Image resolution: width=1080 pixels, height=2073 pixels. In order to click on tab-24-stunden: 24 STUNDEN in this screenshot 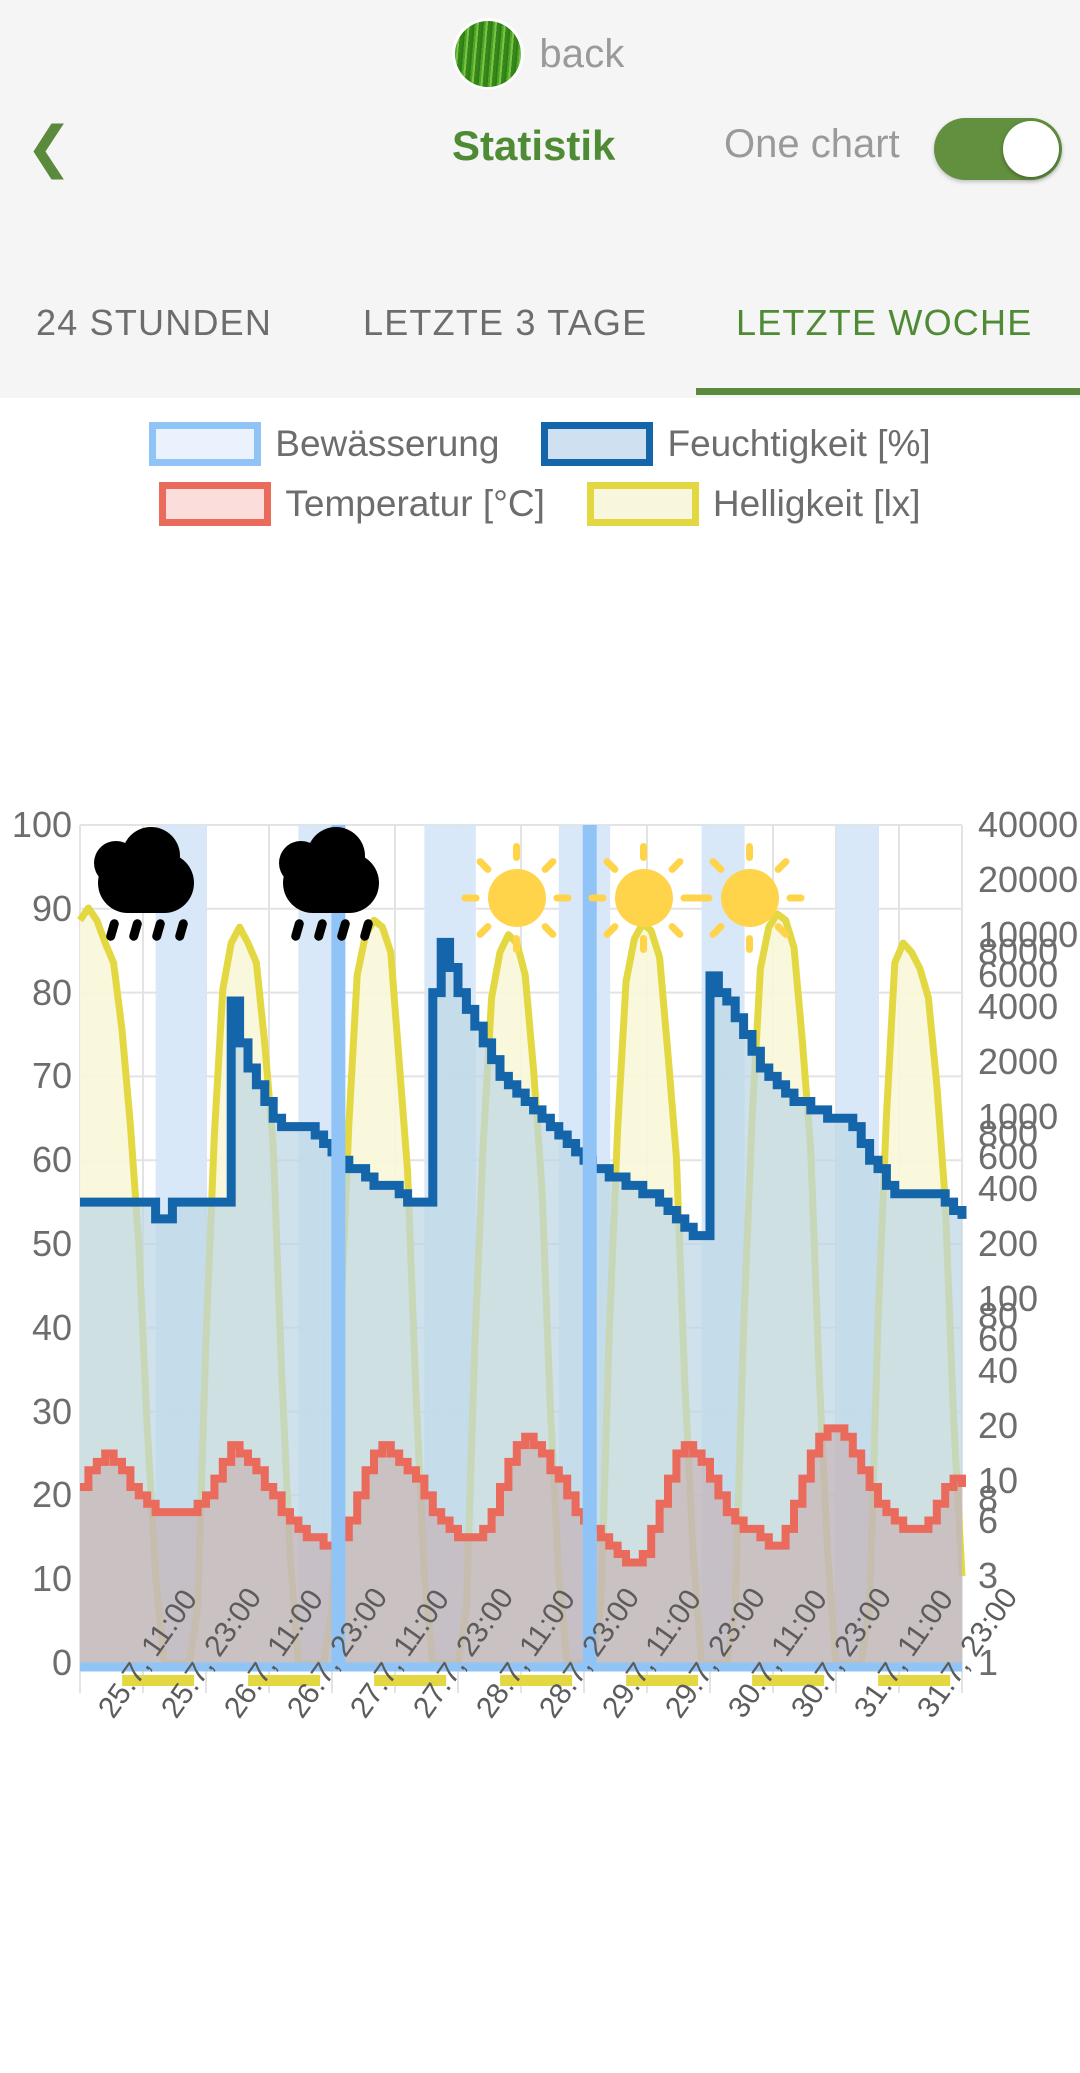, I will do `click(154, 329)`.